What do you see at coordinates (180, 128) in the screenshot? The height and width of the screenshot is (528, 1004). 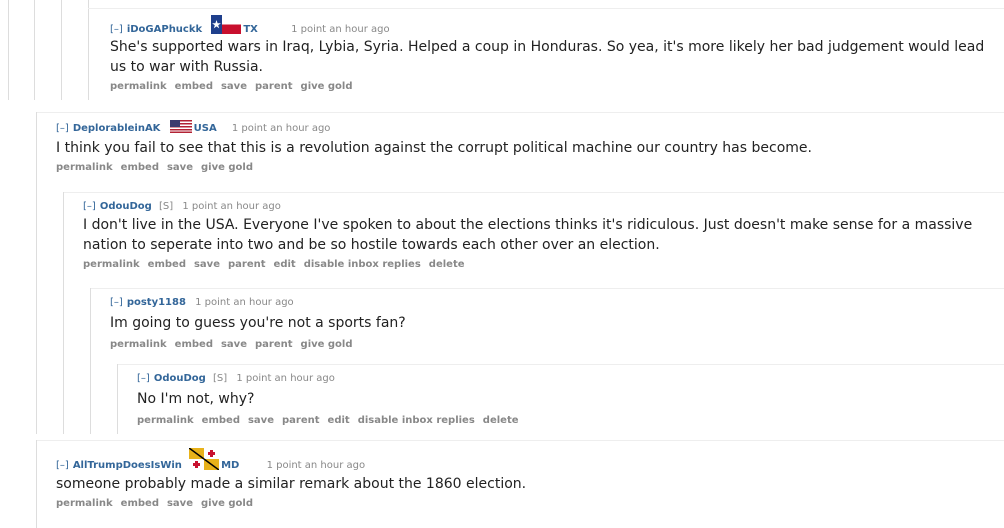 I see `usa-flag-icon` at bounding box center [180, 128].